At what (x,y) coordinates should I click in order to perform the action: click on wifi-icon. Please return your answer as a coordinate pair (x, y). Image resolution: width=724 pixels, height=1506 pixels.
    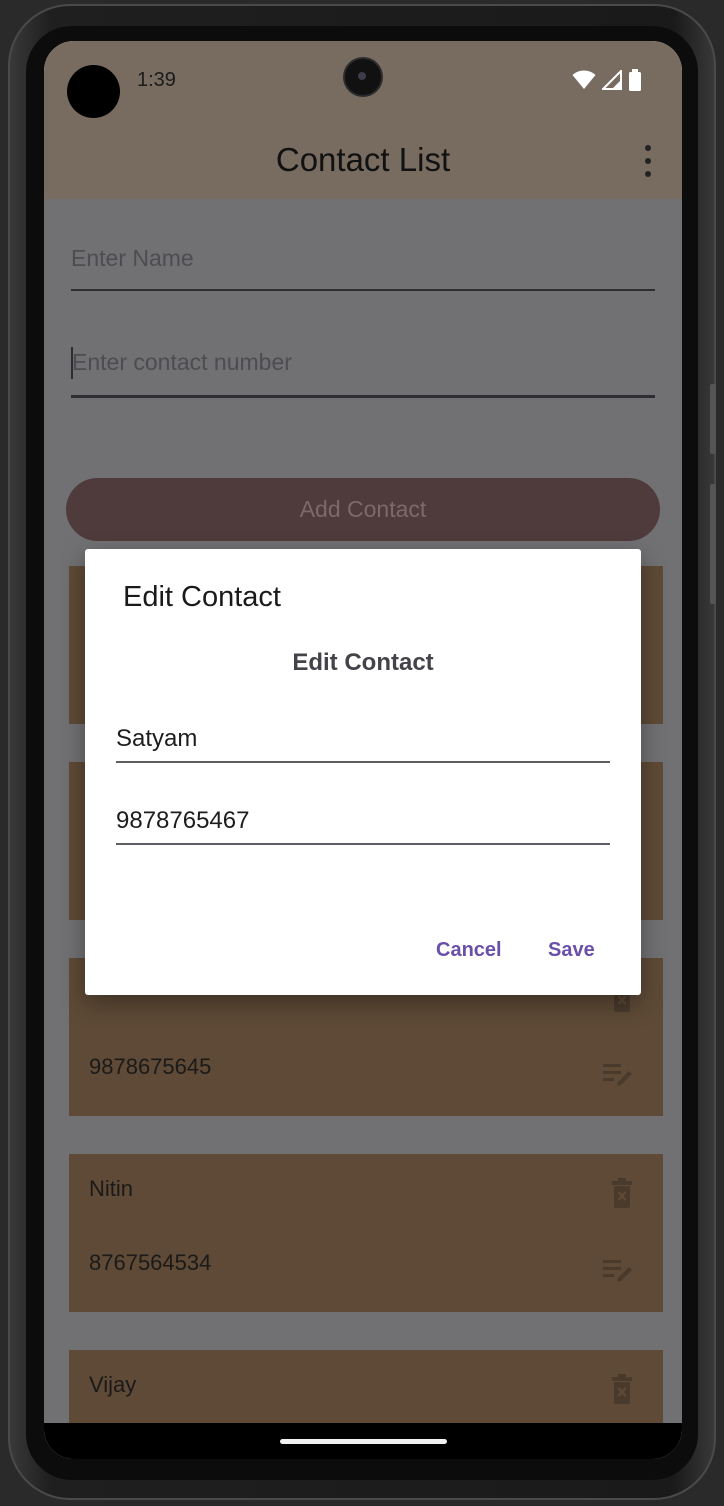
    Looking at the image, I should click on (584, 79).